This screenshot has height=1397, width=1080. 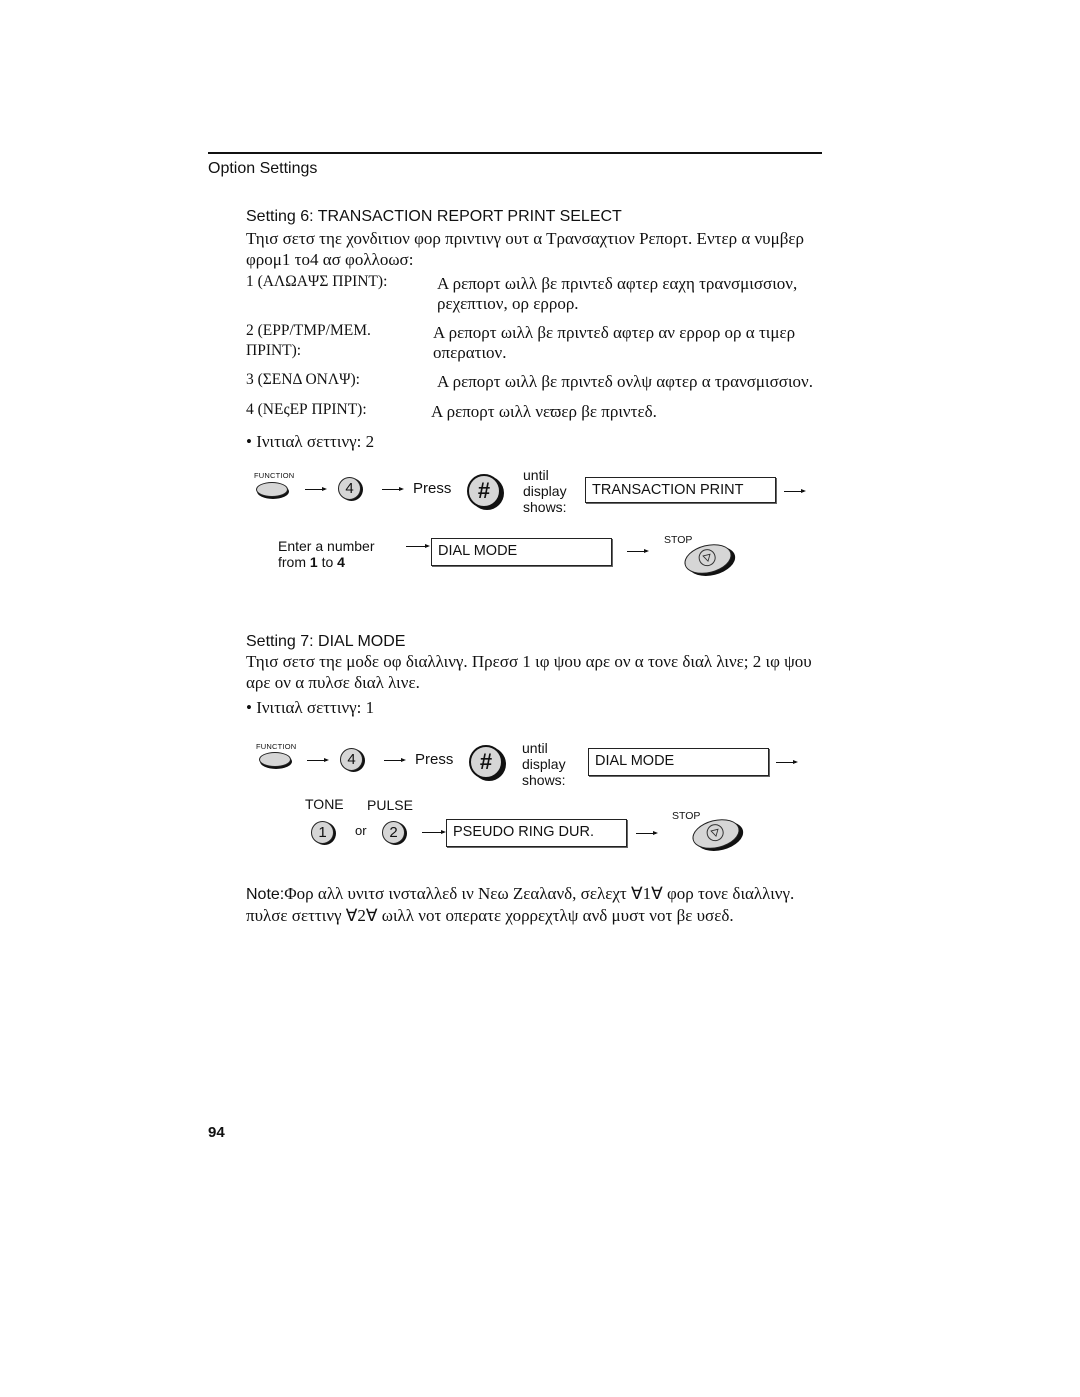 I want to click on setting7-initial-setting: • Ινιτιαλ σεττινγ: 1, so click(x=310, y=707).